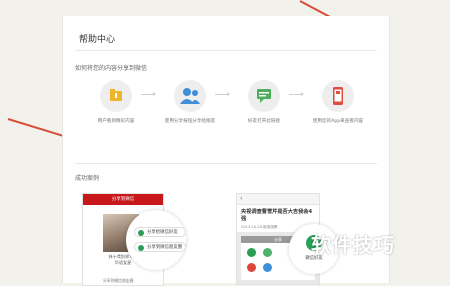  I want to click on step-3-label: 好友打开此链接, so click(264, 121).